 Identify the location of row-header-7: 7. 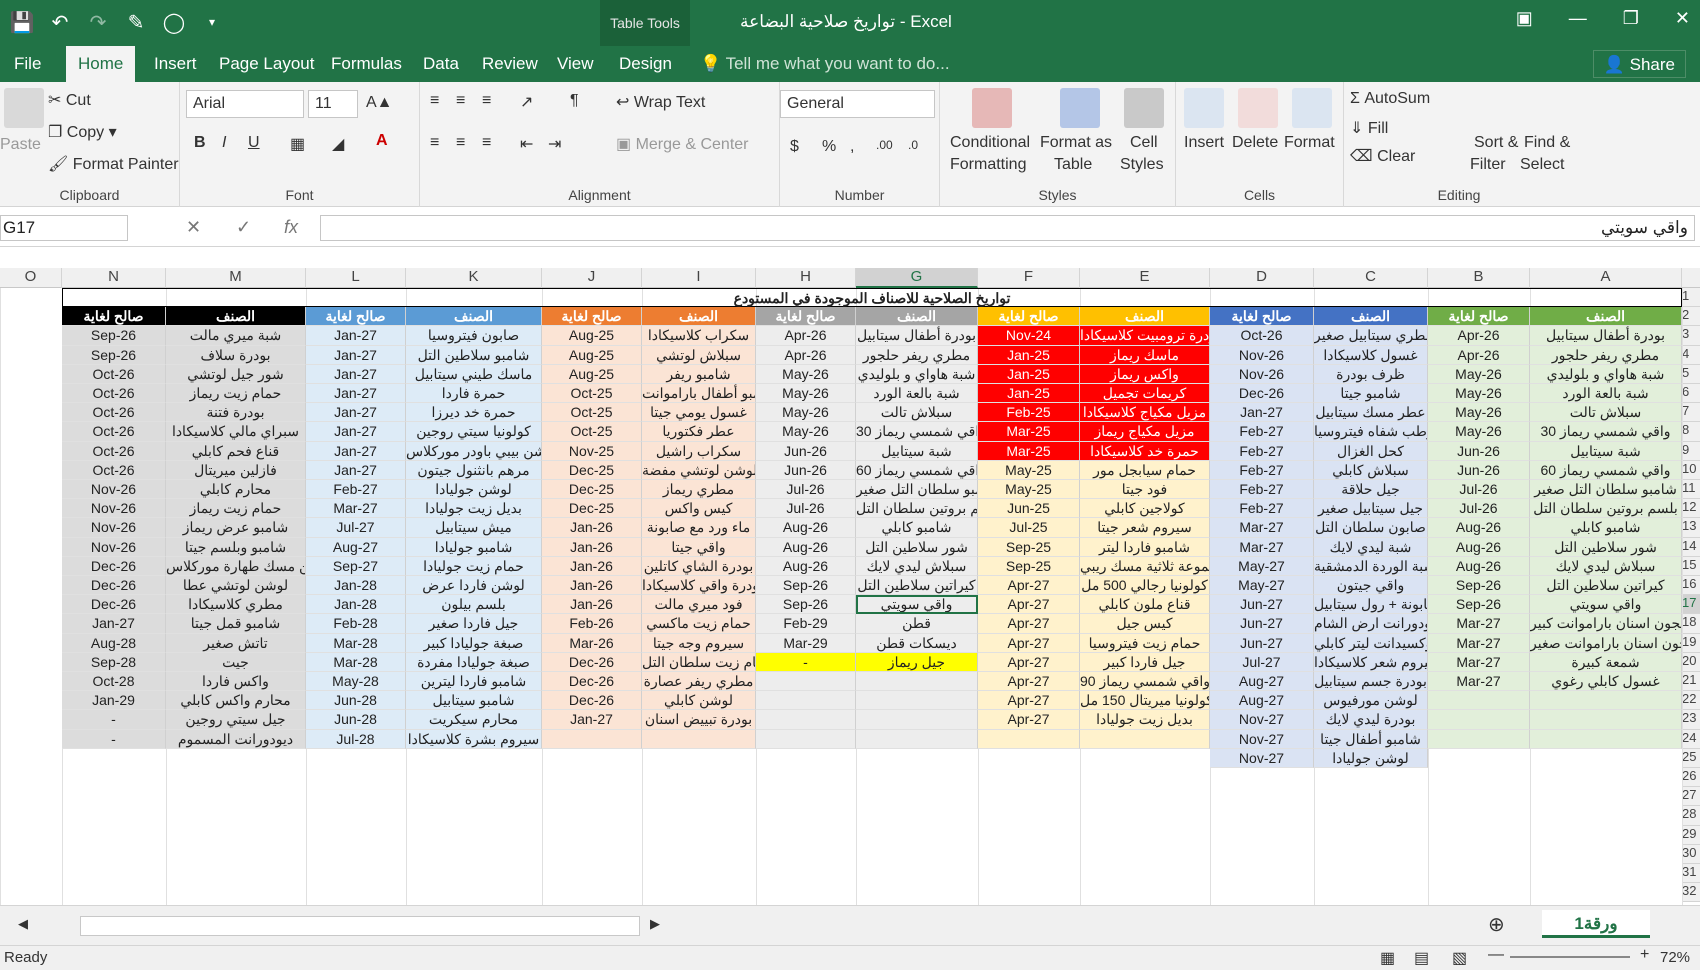
(1691, 413).